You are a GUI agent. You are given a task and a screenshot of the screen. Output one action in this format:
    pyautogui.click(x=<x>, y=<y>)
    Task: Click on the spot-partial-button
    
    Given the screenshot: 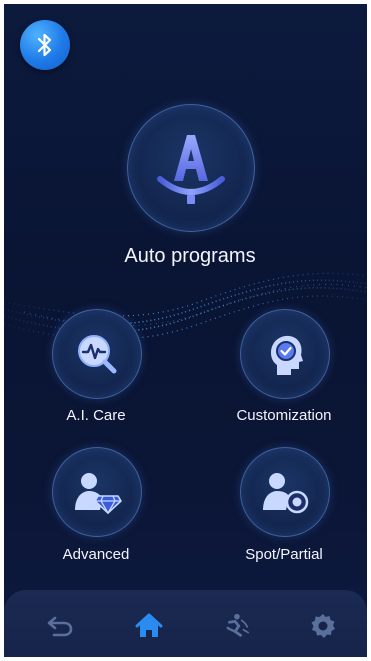 What is the action you would take?
    pyautogui.click(x=285, y=492)
    